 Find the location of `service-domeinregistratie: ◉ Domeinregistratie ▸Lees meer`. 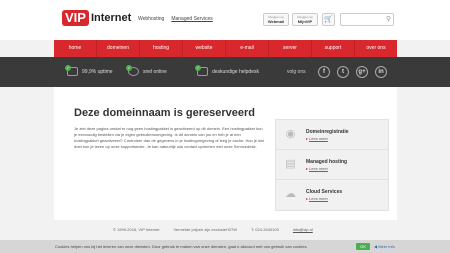

service-domeinregistratie: ◉ Domeinregistratie ▸Lees meer is located at coordinates (332, 135).